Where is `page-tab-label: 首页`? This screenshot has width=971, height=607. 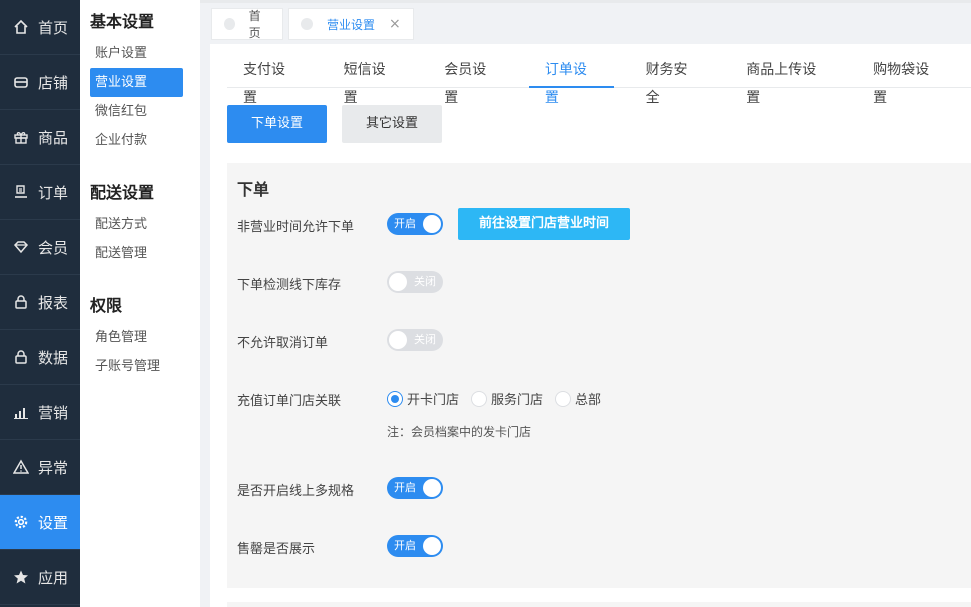 page-tab-label: 首页 is located at coordinates (254, 24).